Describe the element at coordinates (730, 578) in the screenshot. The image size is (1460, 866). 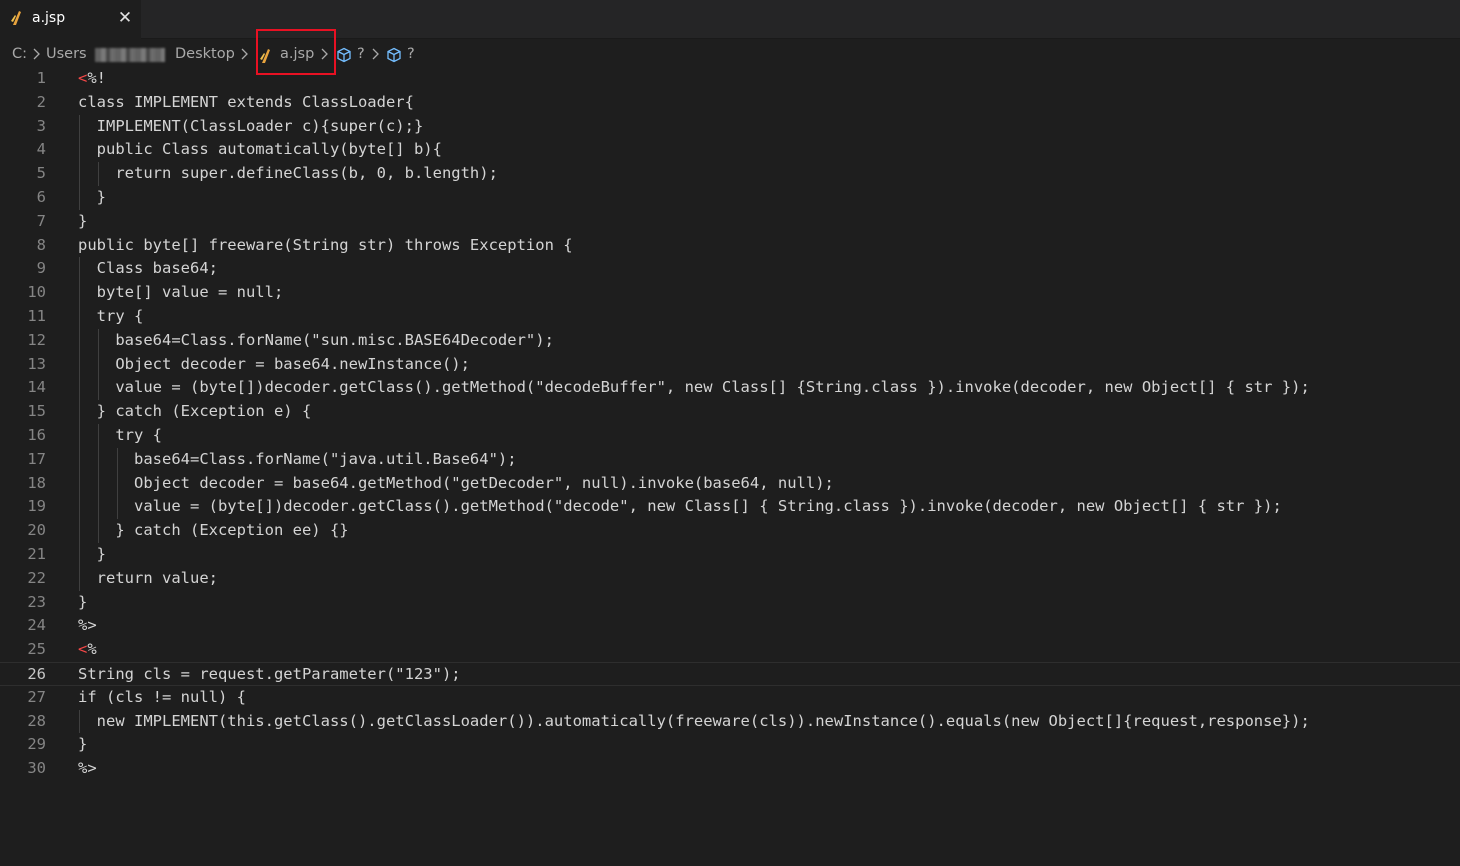
I see `code-line: 22 return value;` at that location.